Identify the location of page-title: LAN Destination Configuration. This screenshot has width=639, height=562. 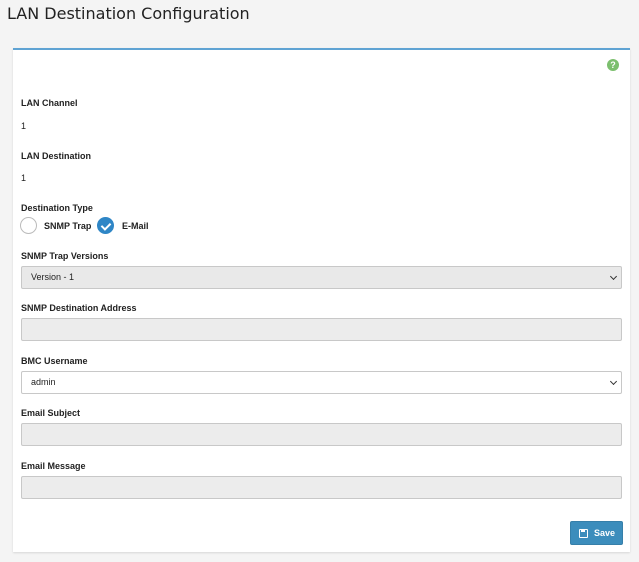
(128, 13).